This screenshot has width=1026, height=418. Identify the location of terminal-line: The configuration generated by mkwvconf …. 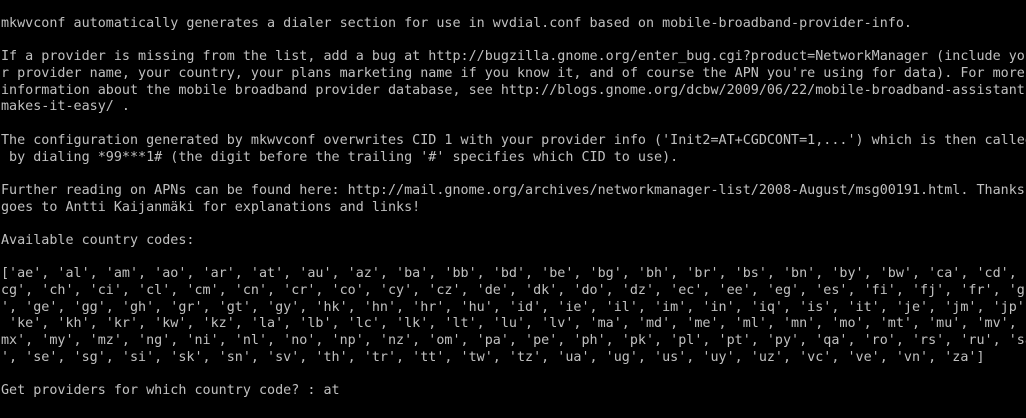
(513, 140).